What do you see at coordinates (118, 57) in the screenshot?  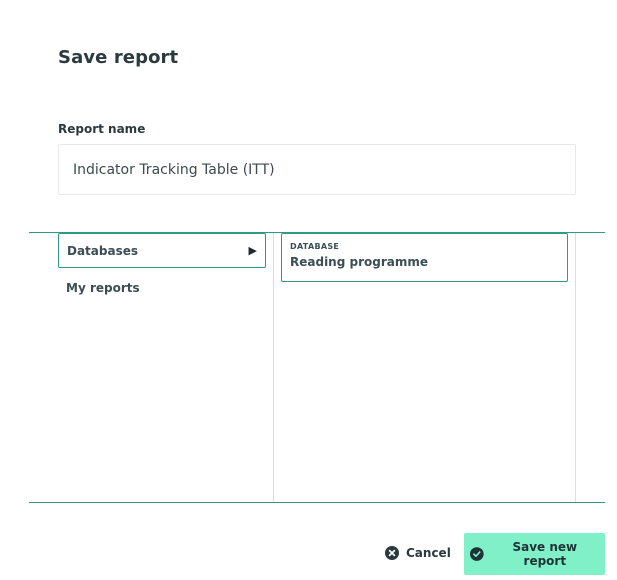 I see `dialog-title: Save report` at bounding box center [118, 57].